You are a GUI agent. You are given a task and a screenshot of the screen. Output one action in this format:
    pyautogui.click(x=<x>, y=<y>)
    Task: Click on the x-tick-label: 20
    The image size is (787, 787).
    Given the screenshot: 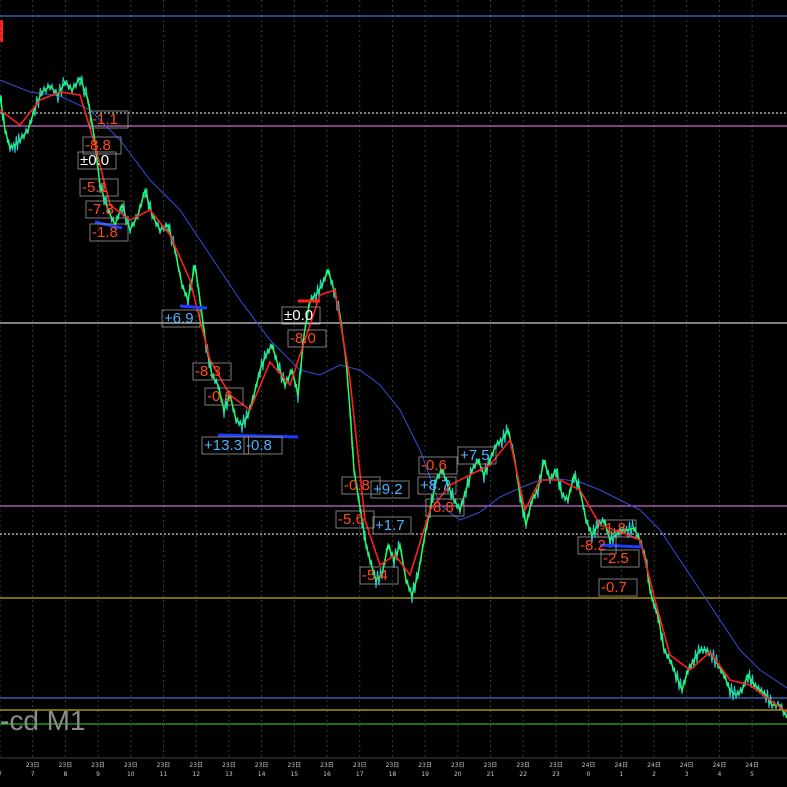 What is the action you would take?
    pyautogui.click(x=458, y=774)
    